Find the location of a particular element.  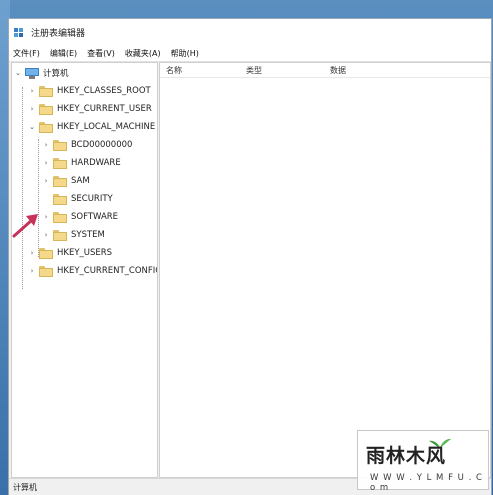

tree-node-hkcc: › HKEY_CURRENT_CONFIG is located at coordinates (93, 271).